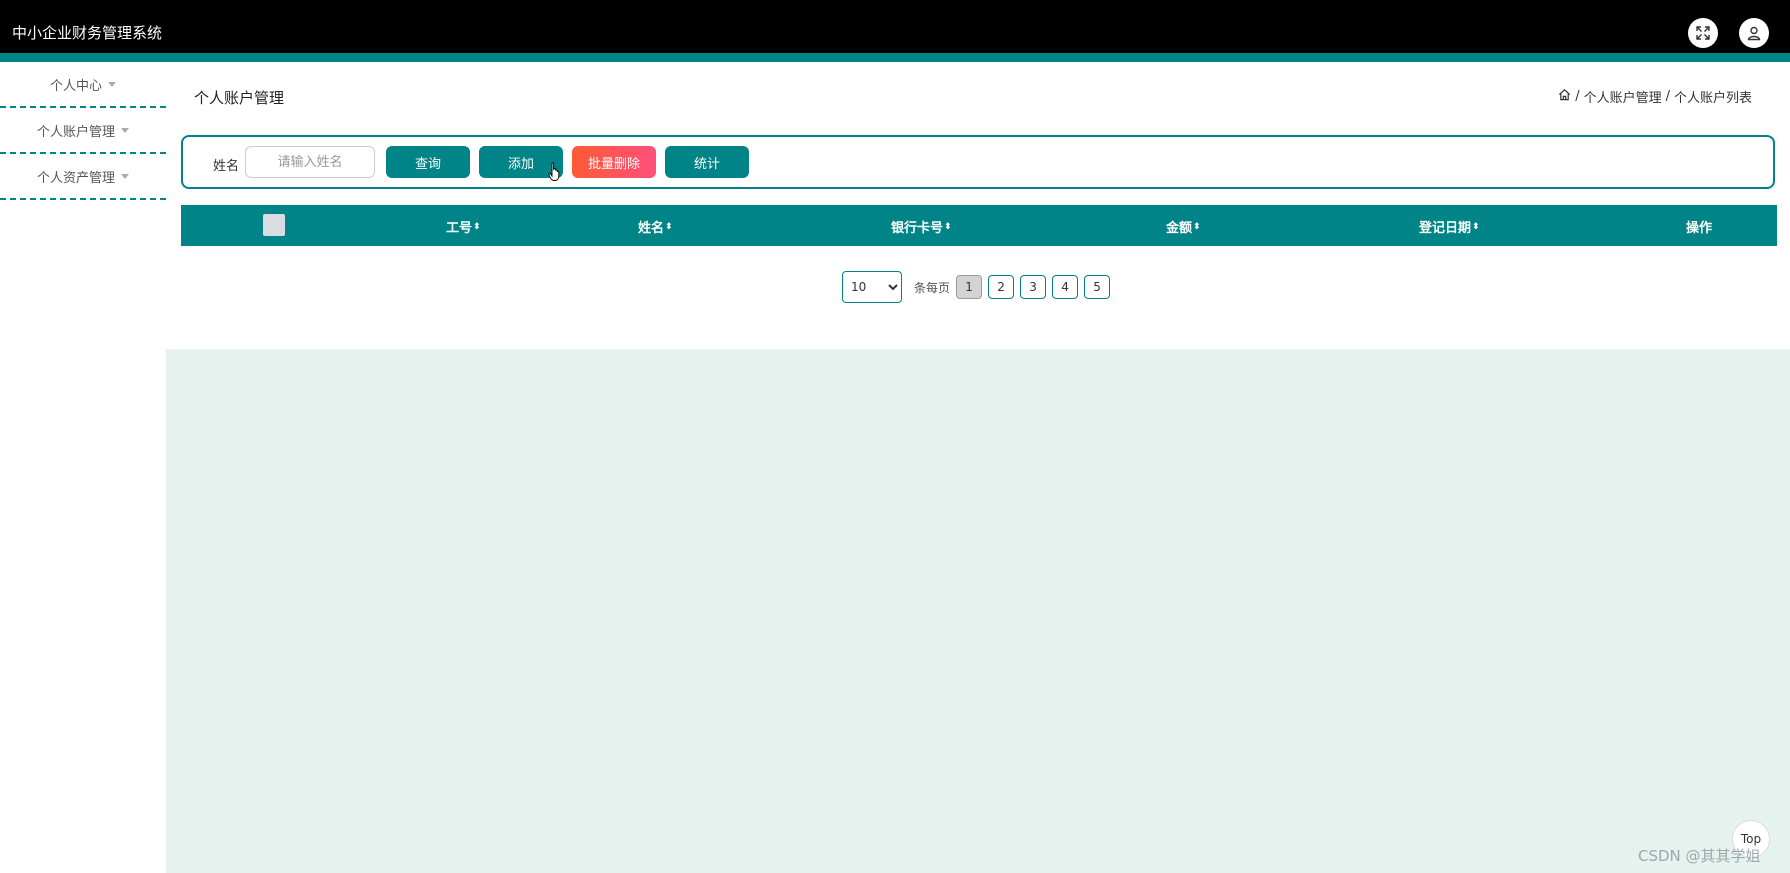 The height and width of the screenshot is (873, 1790). Describe the element at coordinates (1712, 98) in the screenshot. I see `breadcrumb-item-account-list: 个人账户列表` at that location.